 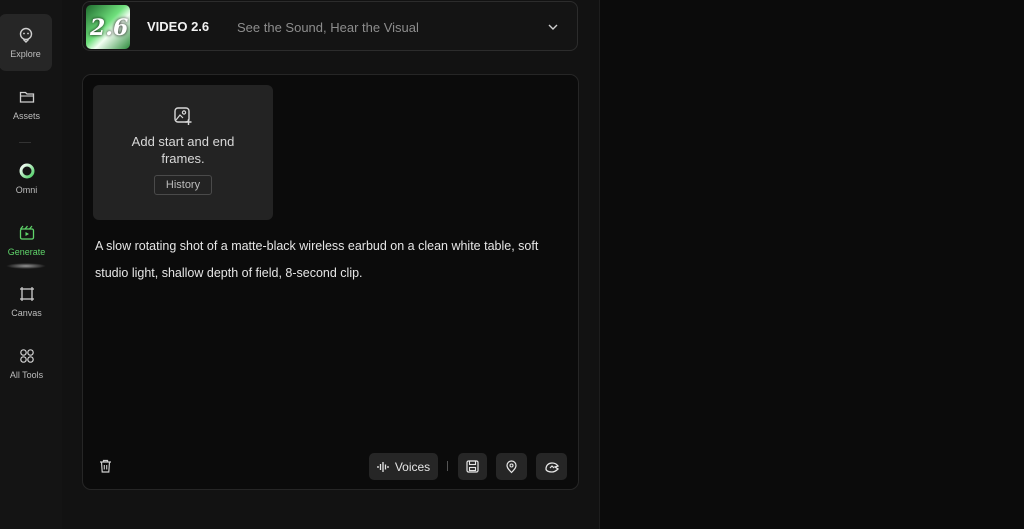 What do you see at coordinates (183, 116) in the screenshot?
I see `add-image-icon` at bounding box center [183, 116].